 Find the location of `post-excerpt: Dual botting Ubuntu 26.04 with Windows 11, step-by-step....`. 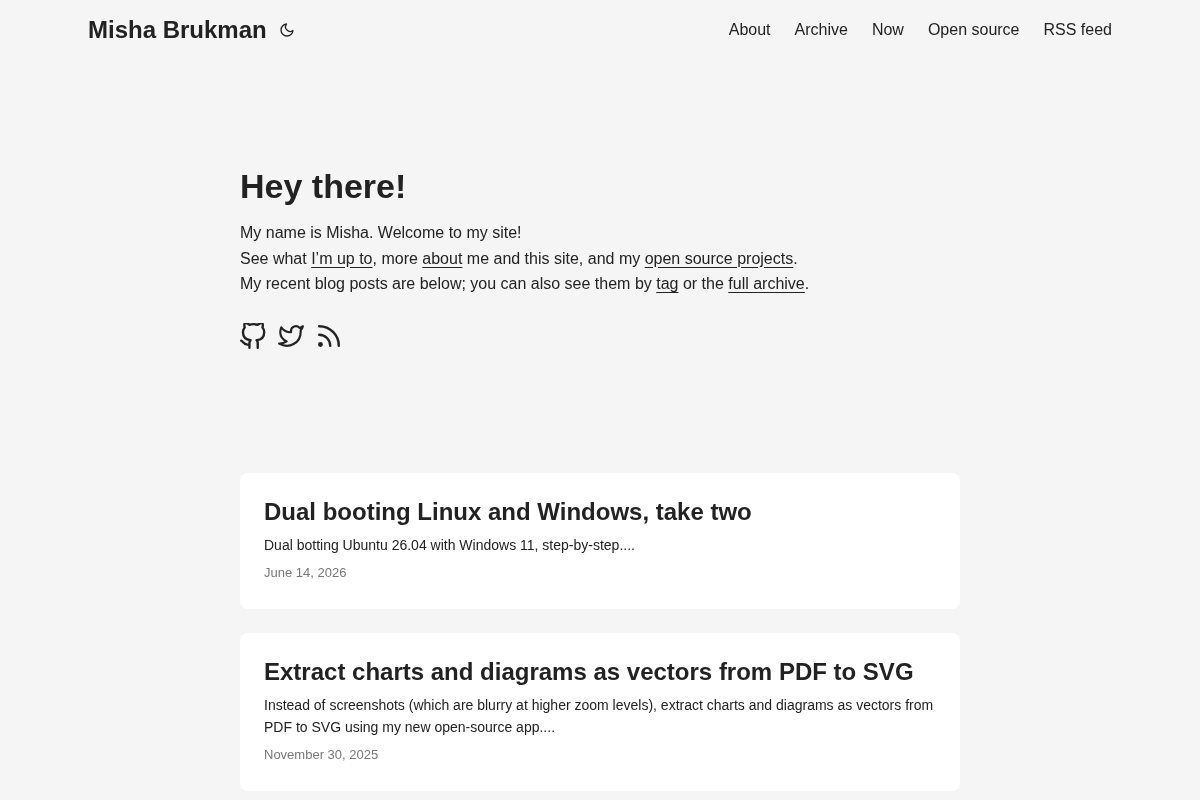

post-excerpt: Dual botting Ubuntu 26.04 with Windows 11, step-by-step.... is located at coordinates (450, 545).